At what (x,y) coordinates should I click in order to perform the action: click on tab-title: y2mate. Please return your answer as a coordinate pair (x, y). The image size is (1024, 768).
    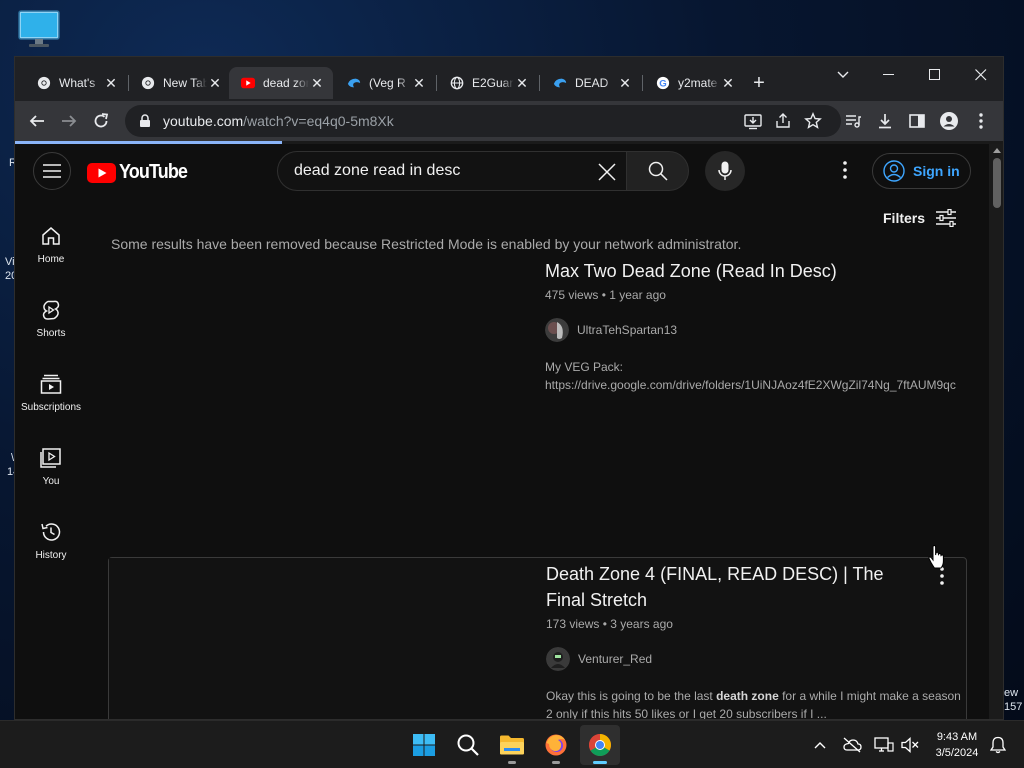
    Looking at the image, I should click on (698, 83).